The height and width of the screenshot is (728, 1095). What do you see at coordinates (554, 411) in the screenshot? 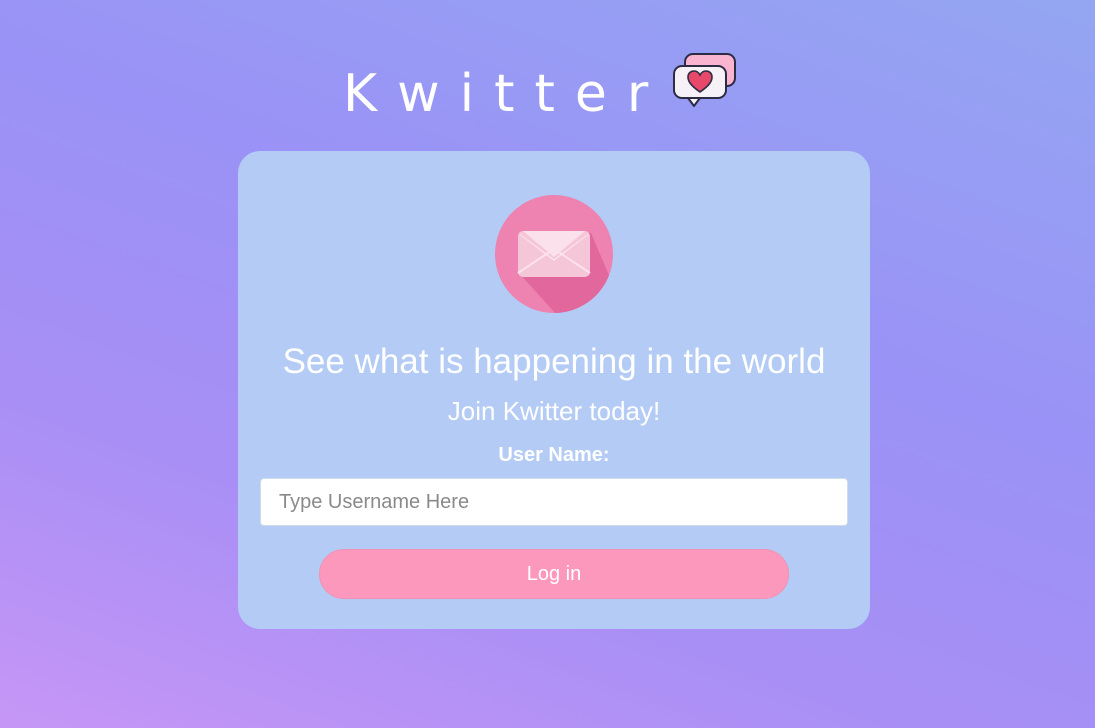
I see `subheadline: Join Kwitter today!` at bounding box center [554, 411].